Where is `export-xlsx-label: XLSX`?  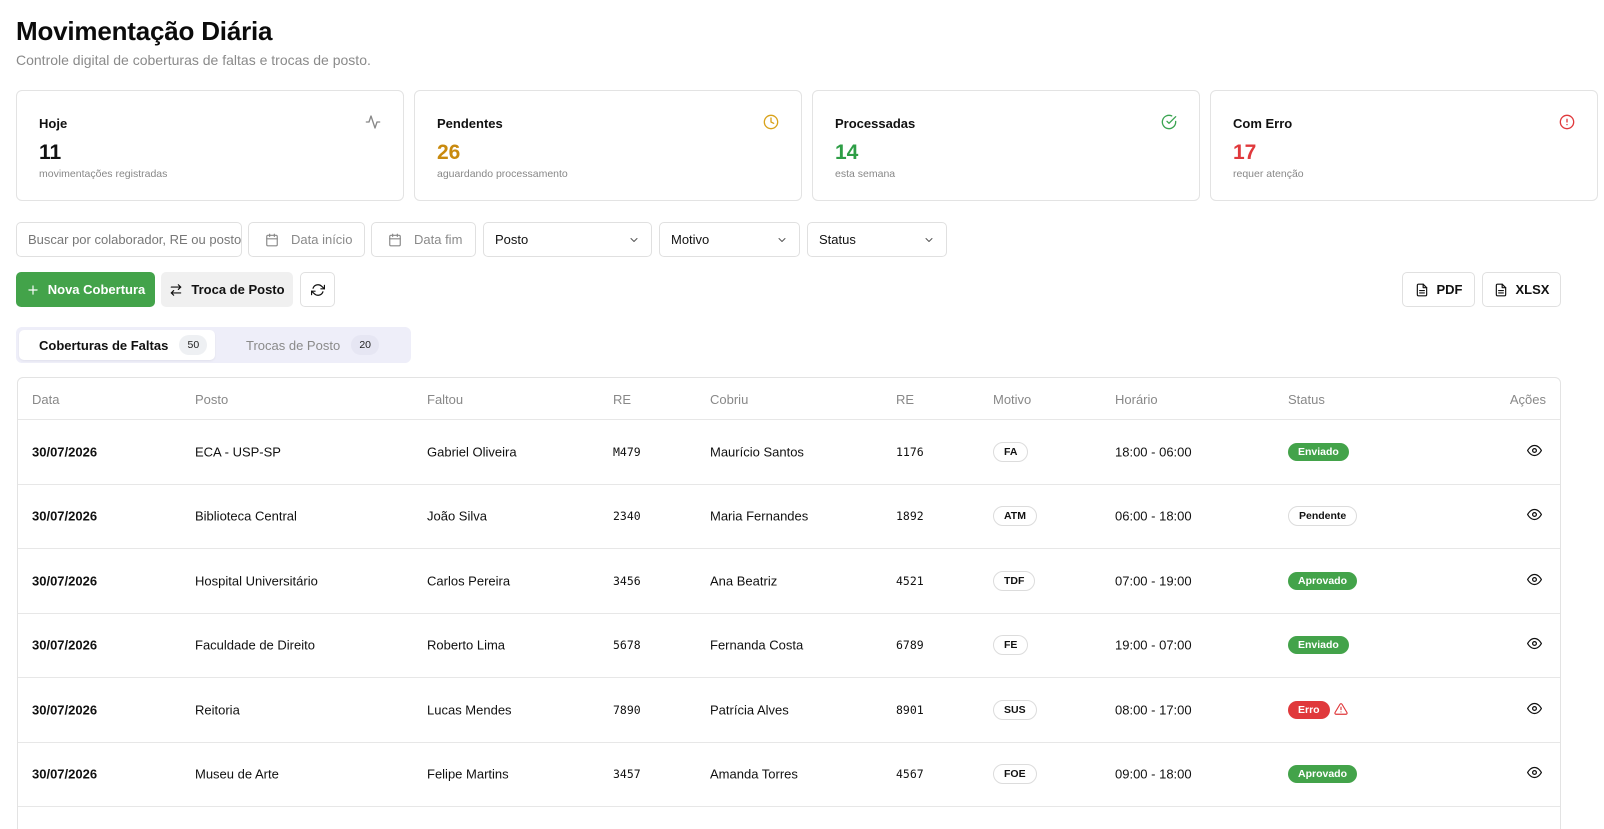
export-xlsx-label: XLSX is located at coordinates (1532, 289).